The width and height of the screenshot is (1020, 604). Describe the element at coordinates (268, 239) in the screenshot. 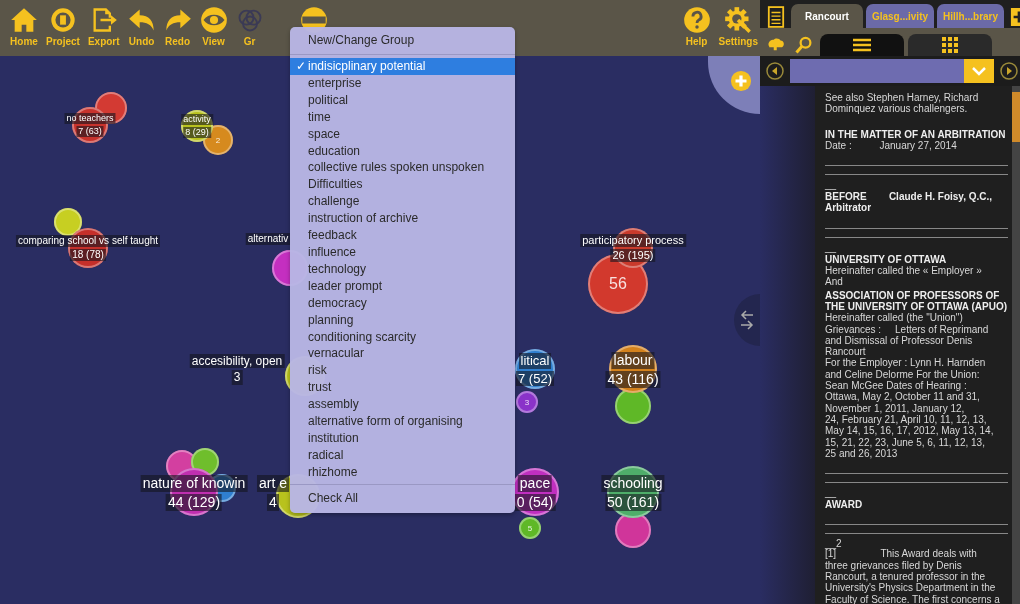

I see `node-label: alternativ` at that location.